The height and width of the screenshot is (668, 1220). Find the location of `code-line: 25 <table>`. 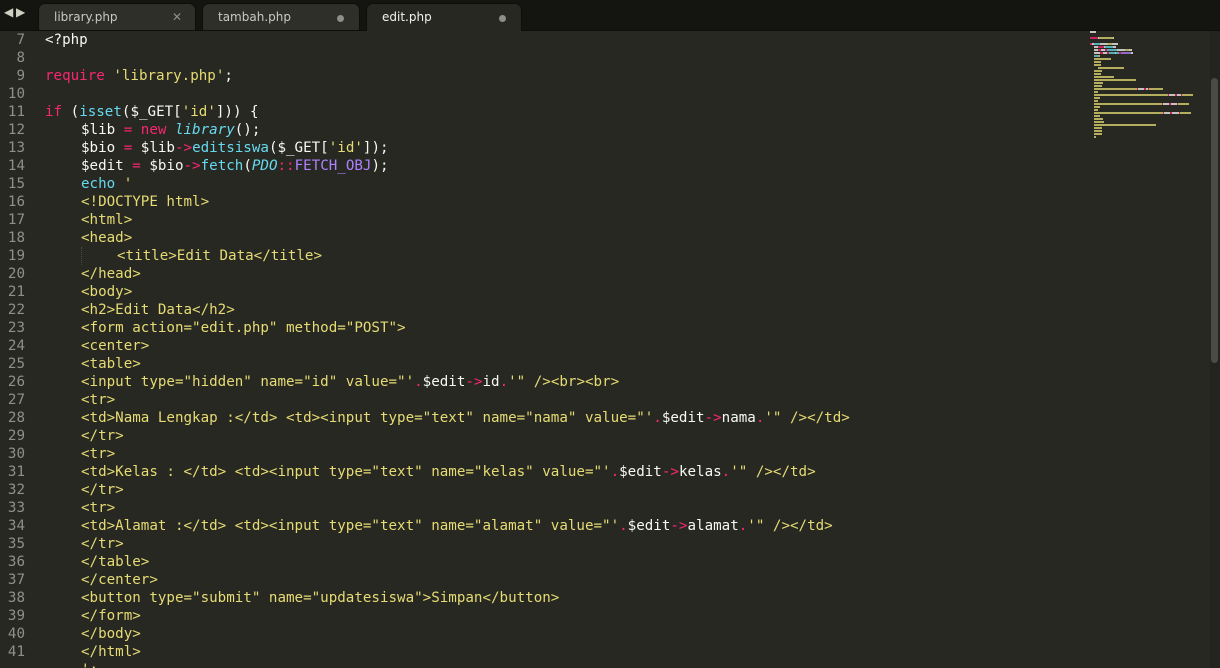

code-line: 25 <table> is located at coordinates (542, 364).